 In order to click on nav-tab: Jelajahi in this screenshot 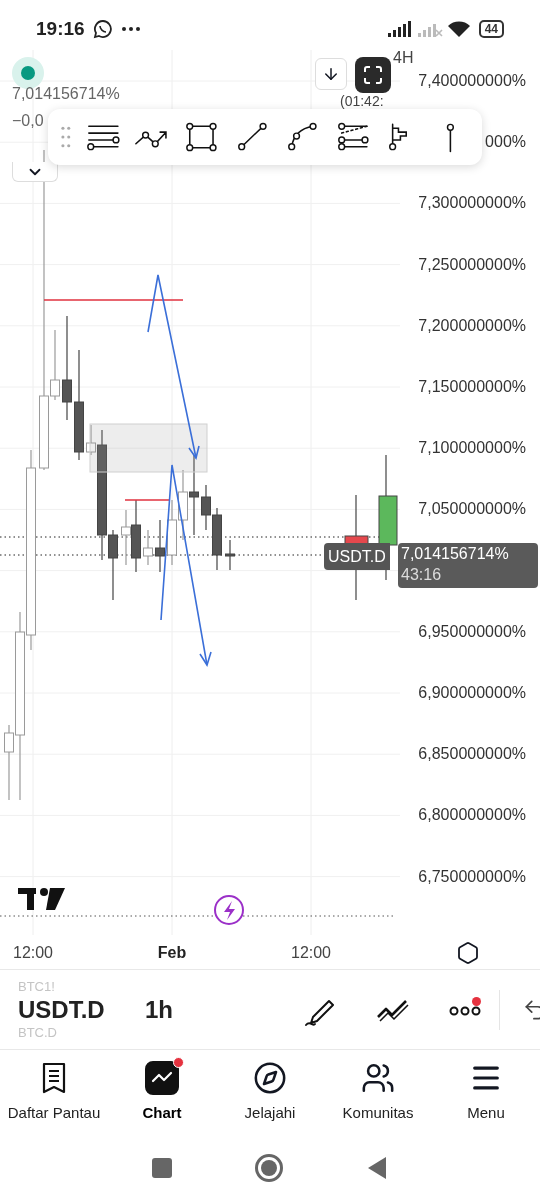, I will do `click(270, 1092)`.